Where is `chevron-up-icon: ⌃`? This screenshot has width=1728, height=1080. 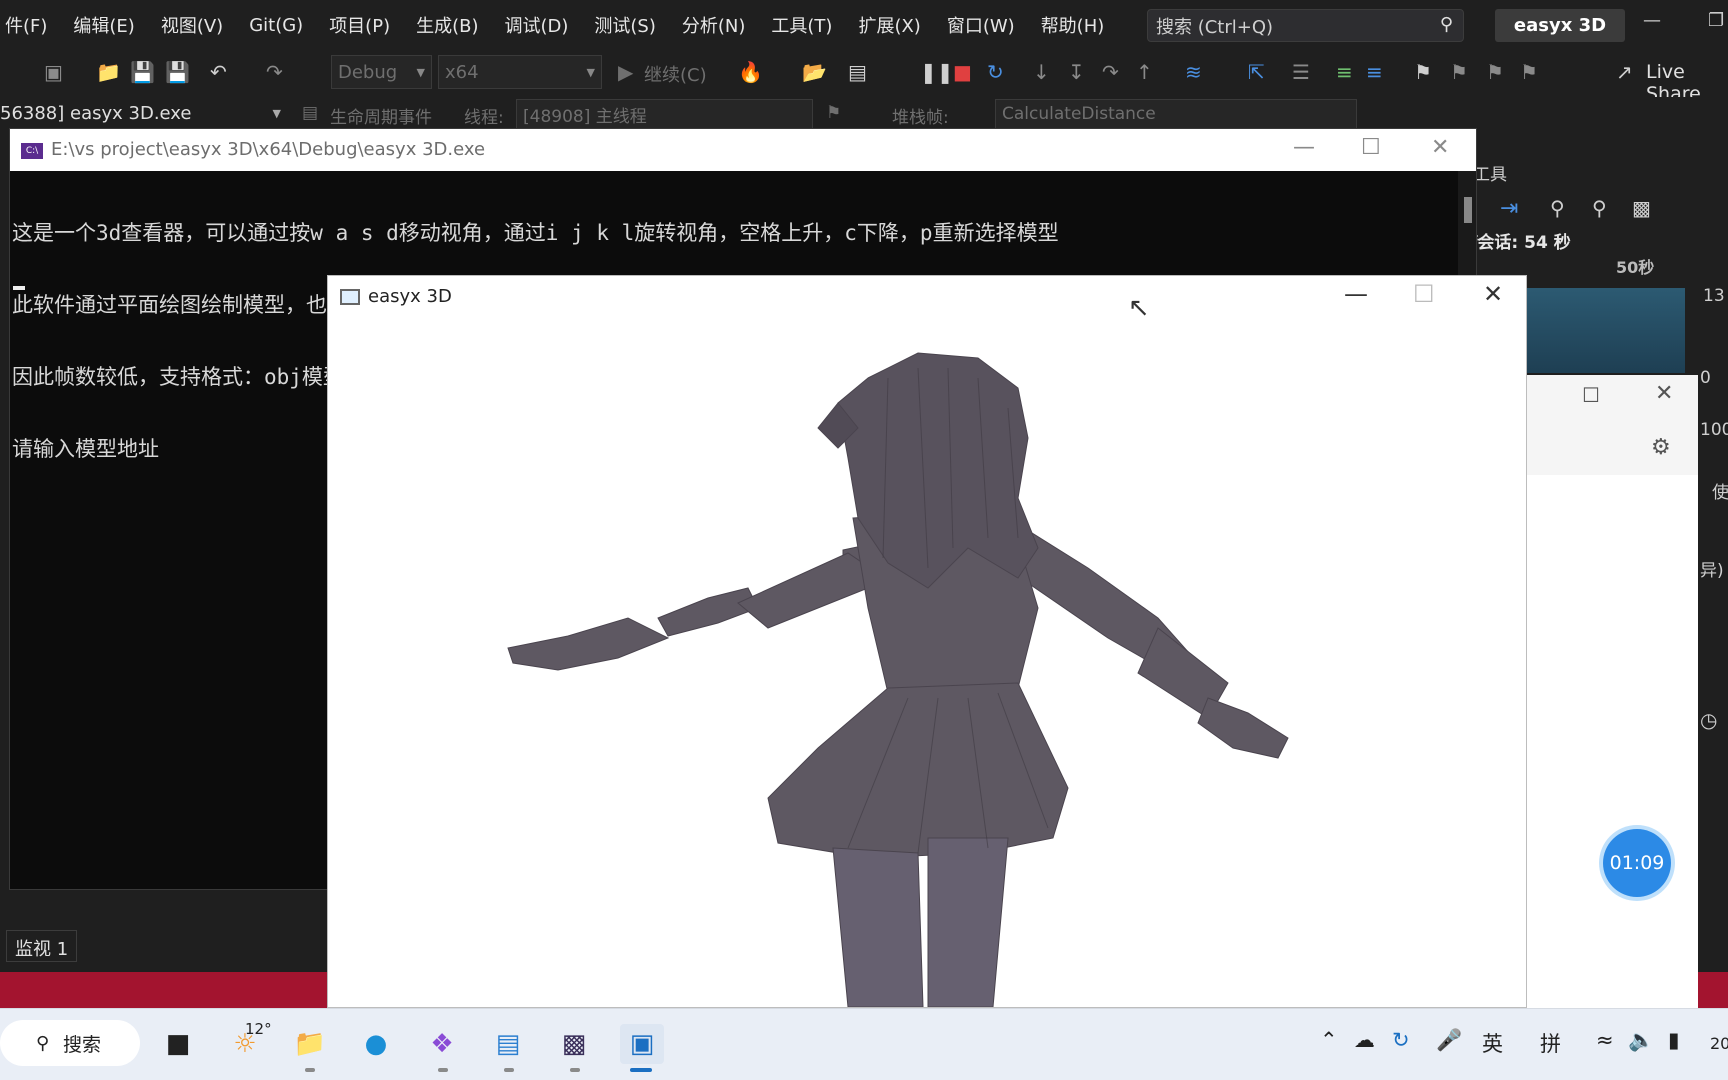
chevron-up-icon: ⌃ is located at coordinates (1329, 1040).